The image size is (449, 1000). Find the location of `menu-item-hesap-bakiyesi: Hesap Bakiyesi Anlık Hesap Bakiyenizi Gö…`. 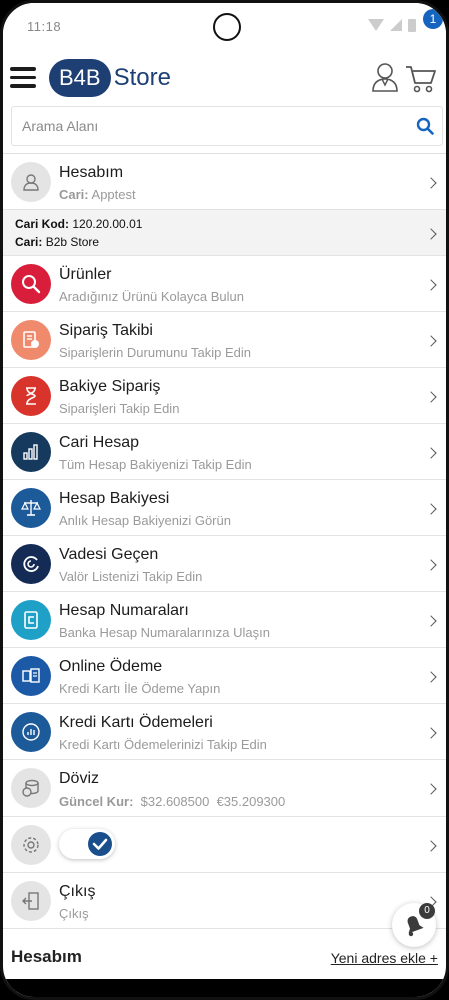

menu-item-hesap-bakiyesi: Hesap Bakiyesi Anlık Hesap Bakiyenizi Gö… is located at coordinates (224, 508).